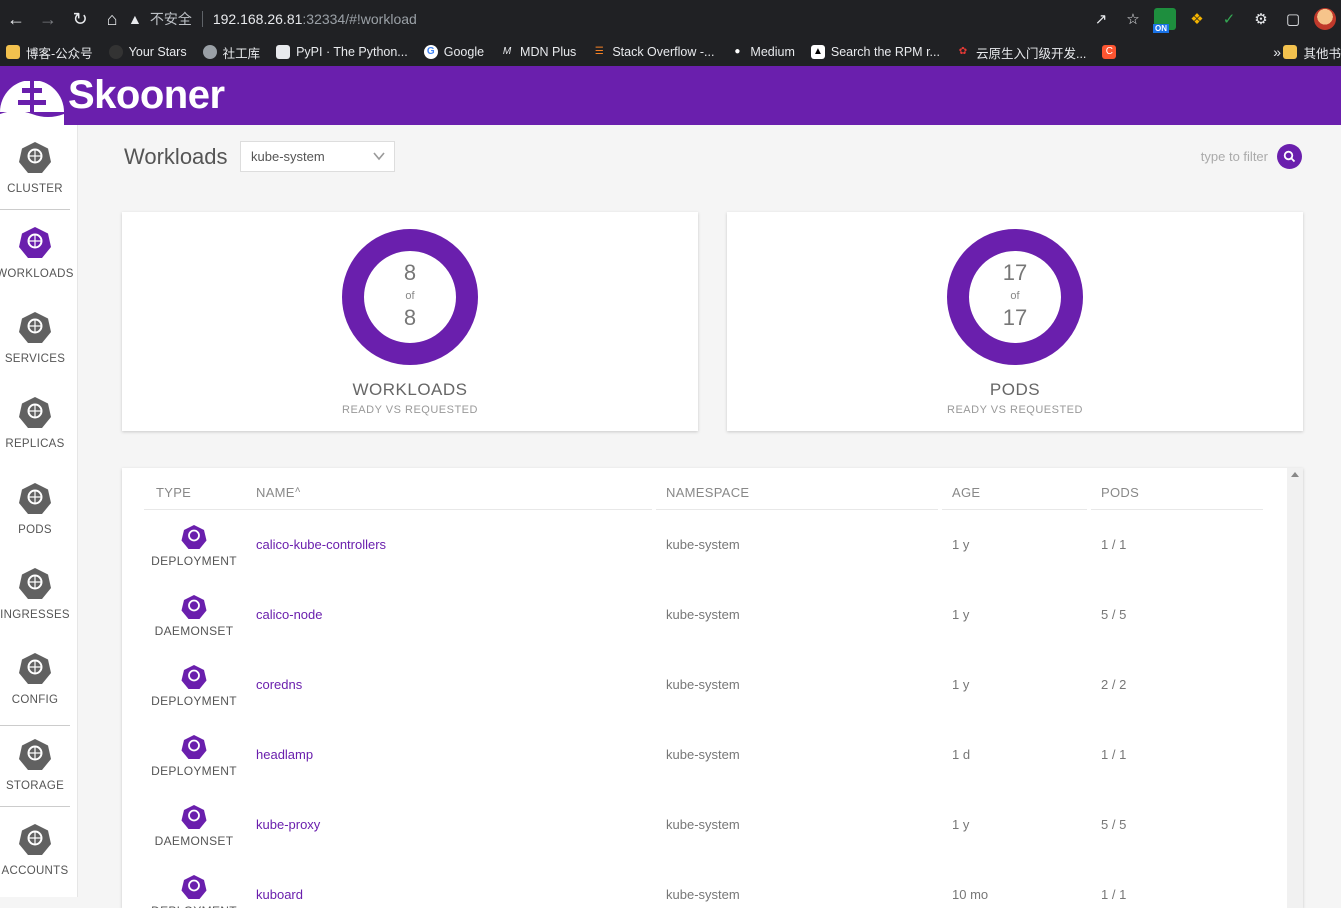 Image resolution: width=1341 pixels, height=908 pixels. I want to click on search-button, so click(1289, 156).